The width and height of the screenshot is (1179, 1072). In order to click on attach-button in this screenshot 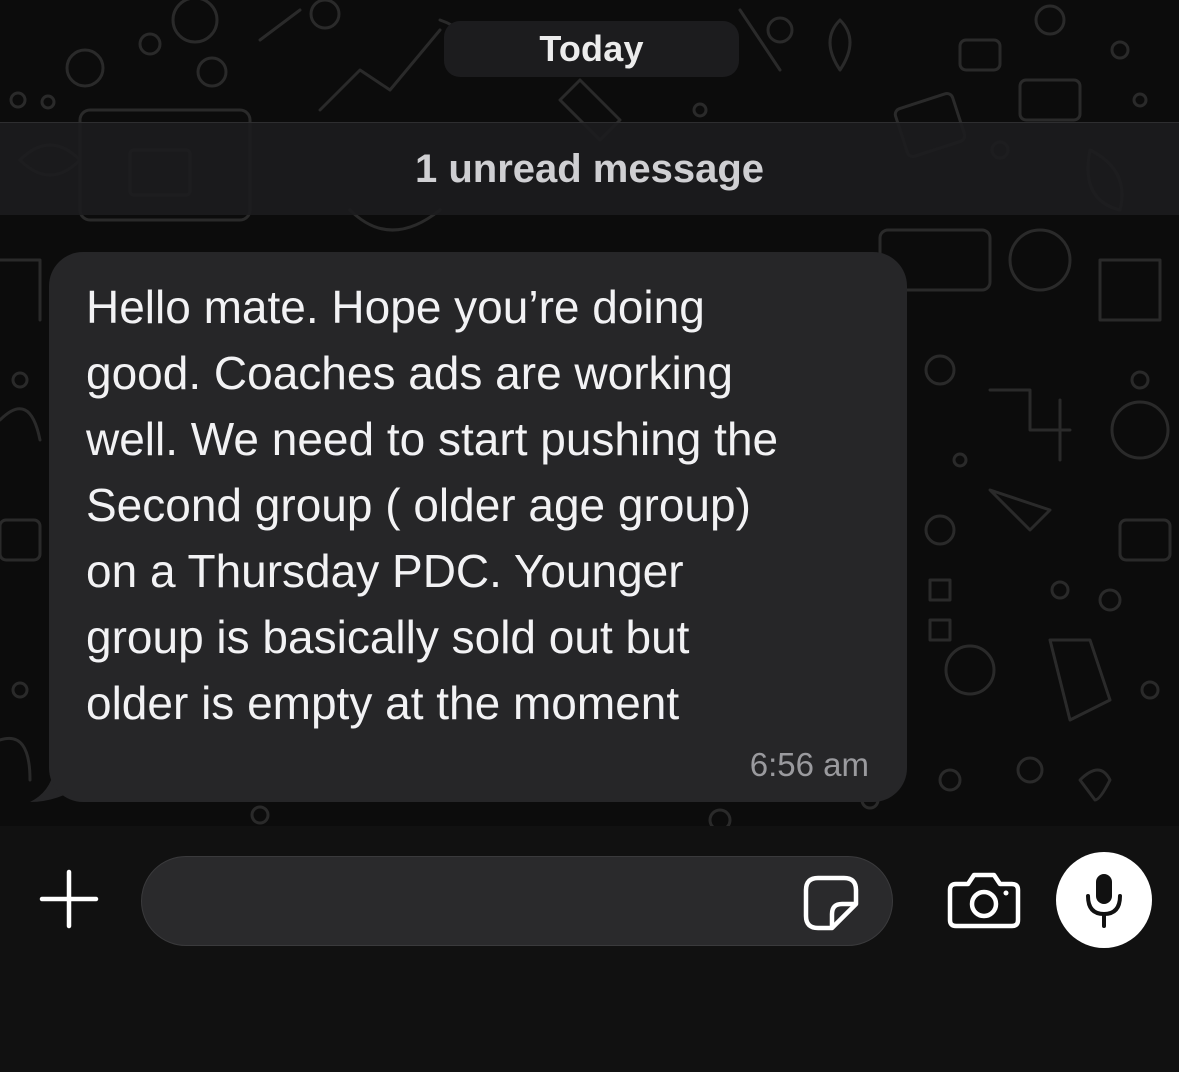, I will do `click(69, 899)`.